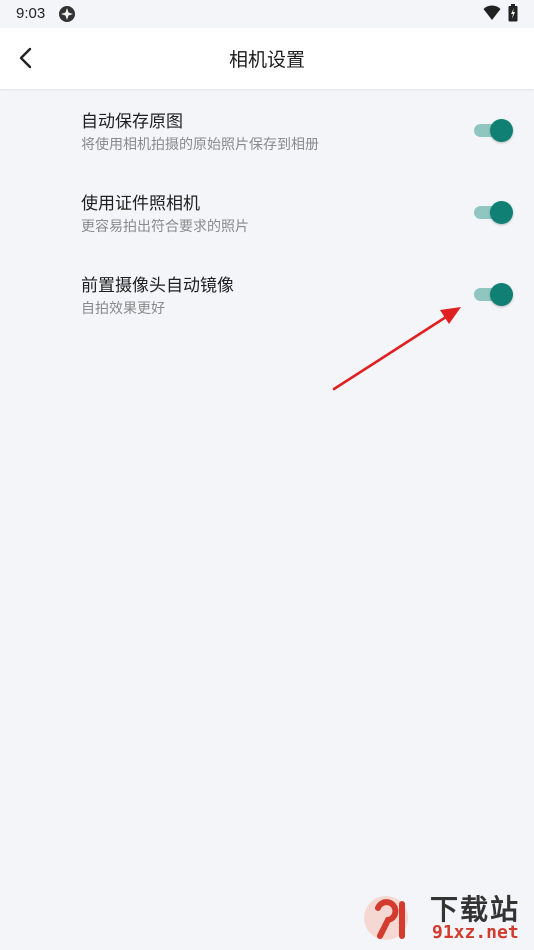 The height and width of the screenshot is (950, 534). I want to click on page-title: 相机设置, so click(266, 60).